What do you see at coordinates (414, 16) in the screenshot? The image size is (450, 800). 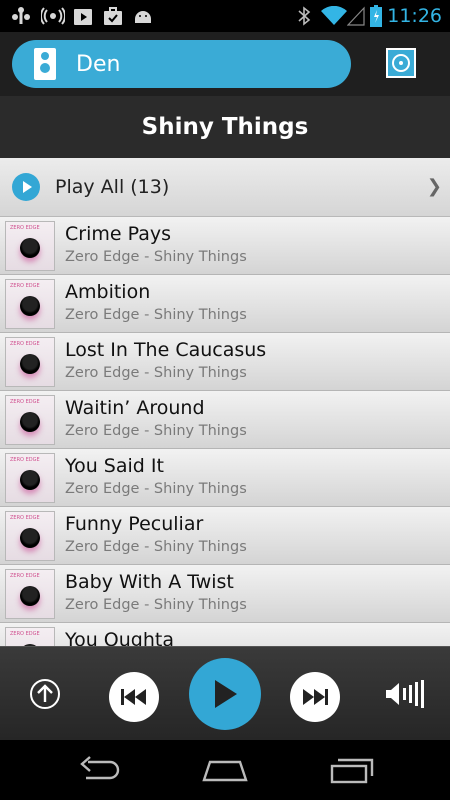 I see `clock: 11:26` at bounding box center [414, 16].